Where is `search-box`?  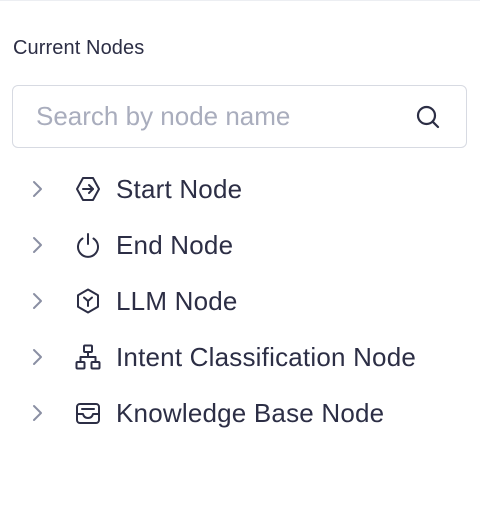
search-box is located at coordinates (239, 116).